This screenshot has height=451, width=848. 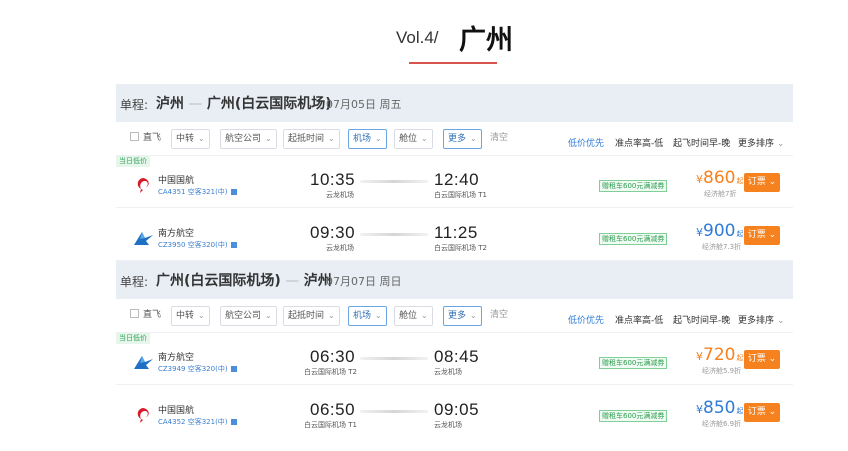 I want to click on arrival-airport: 云龙机场, so click(x=448, y=425).